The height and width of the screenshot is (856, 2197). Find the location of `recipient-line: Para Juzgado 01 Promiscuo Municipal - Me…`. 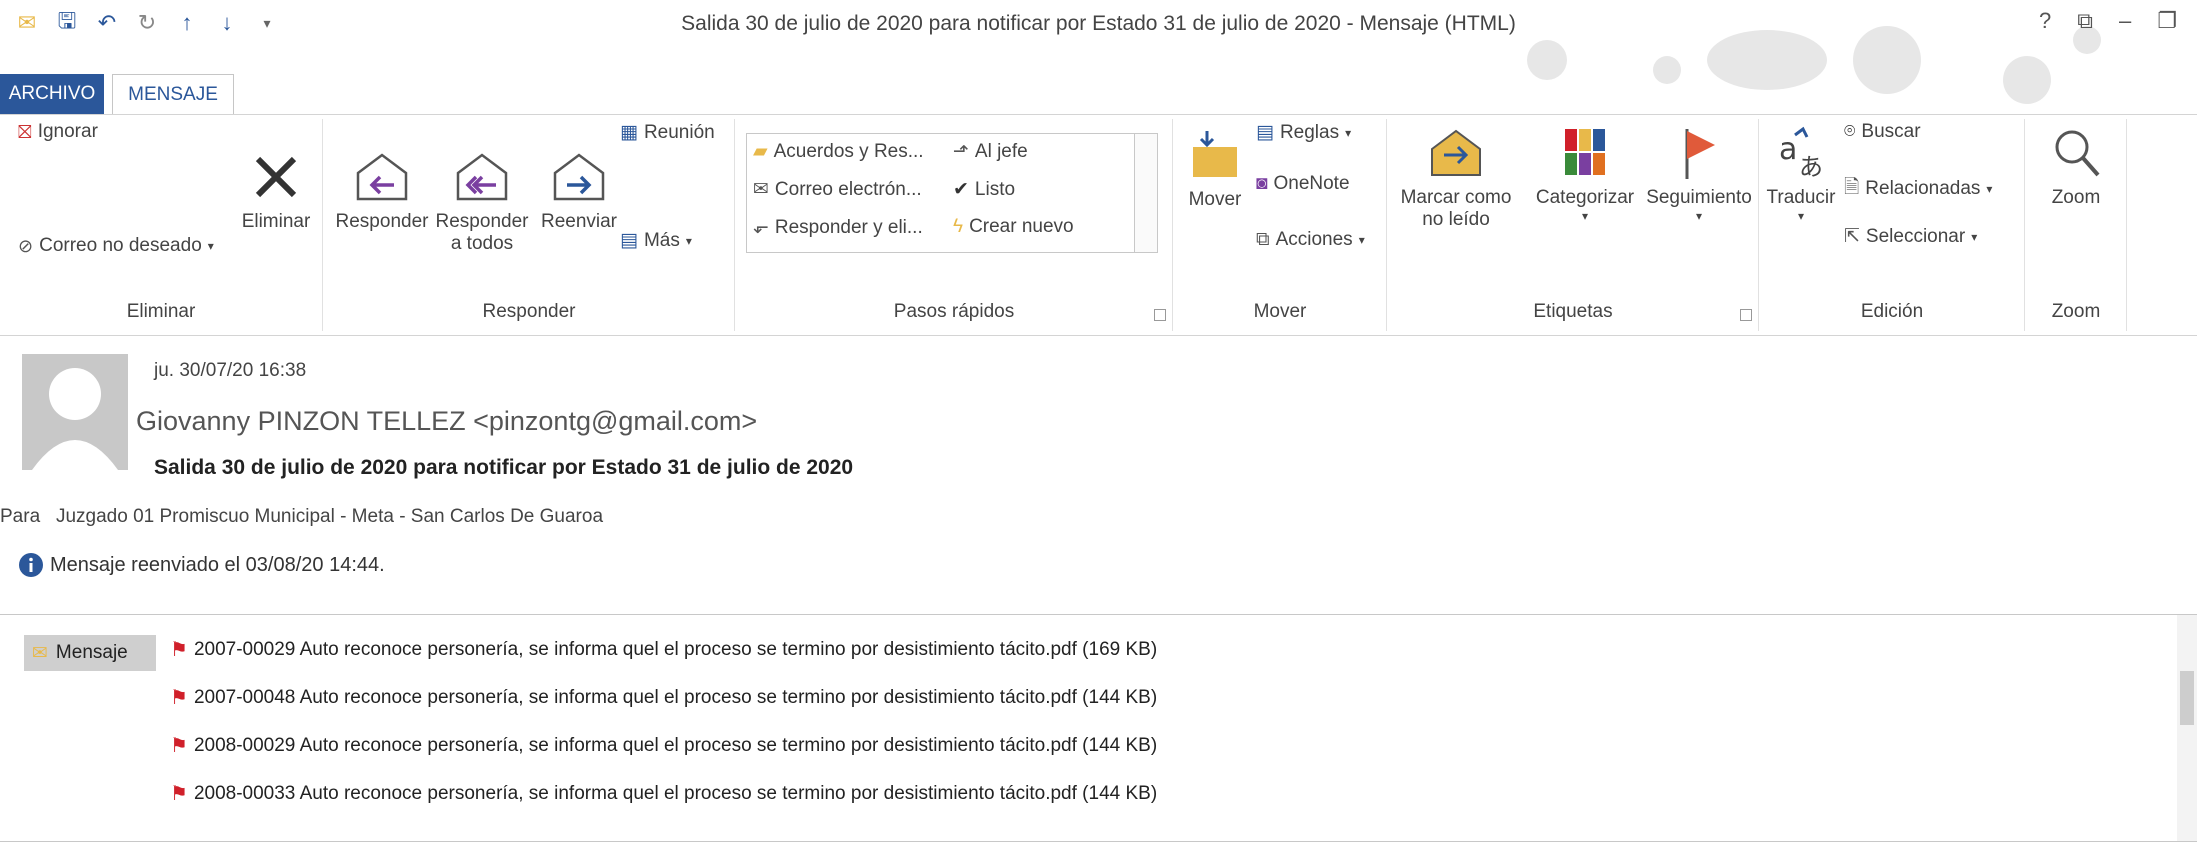

recipient-line: Para Juzgado 01 Promiscuo Municipal - Me… is located at coordinates (301, 517).